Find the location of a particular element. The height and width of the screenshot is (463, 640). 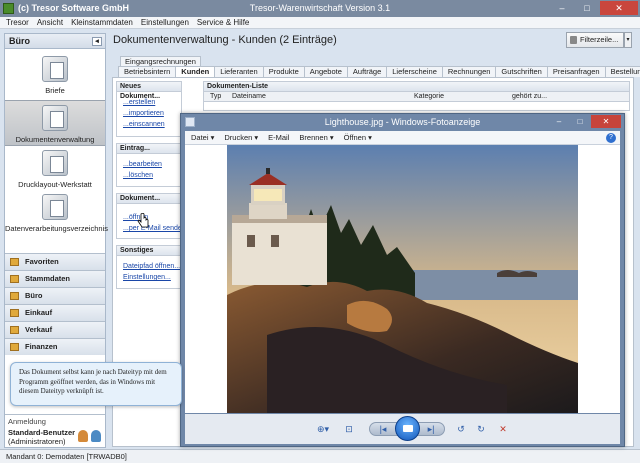

viewer-menu-print: Drucken ▾ is located at coordinates (241, 137).